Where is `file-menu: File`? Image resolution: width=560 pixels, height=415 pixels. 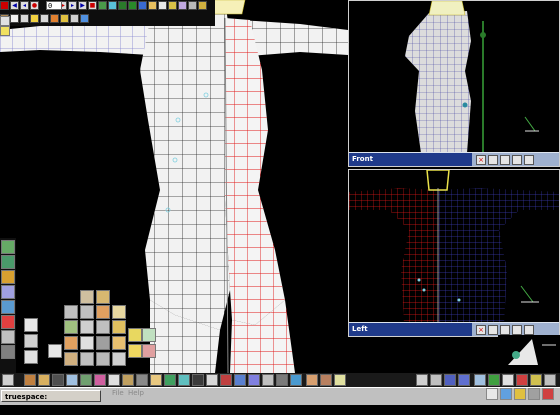
file-menu: File is located at coordinates (118, 393).